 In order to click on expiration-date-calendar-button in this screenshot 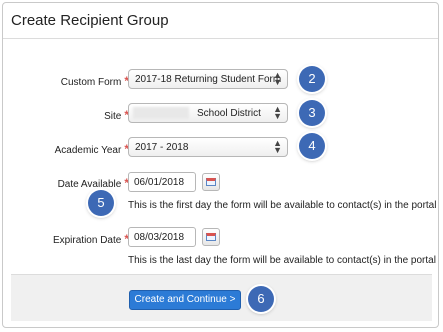, I will do `click(211, 237)`.